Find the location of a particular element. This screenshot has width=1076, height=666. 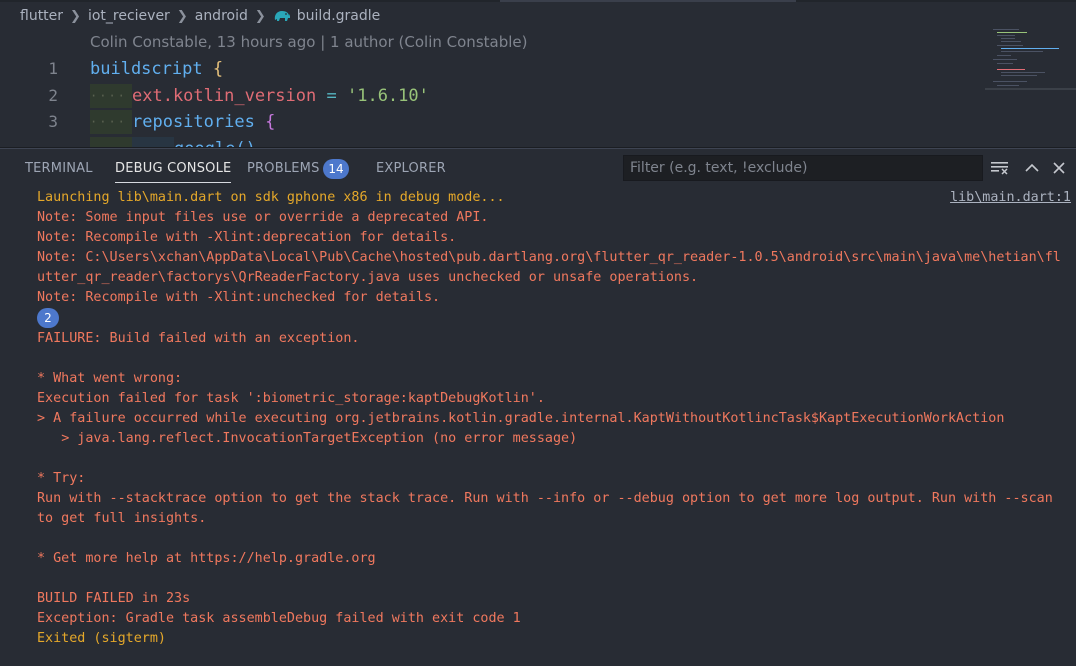

console-line: 2 is located at coordinates (552, 318).